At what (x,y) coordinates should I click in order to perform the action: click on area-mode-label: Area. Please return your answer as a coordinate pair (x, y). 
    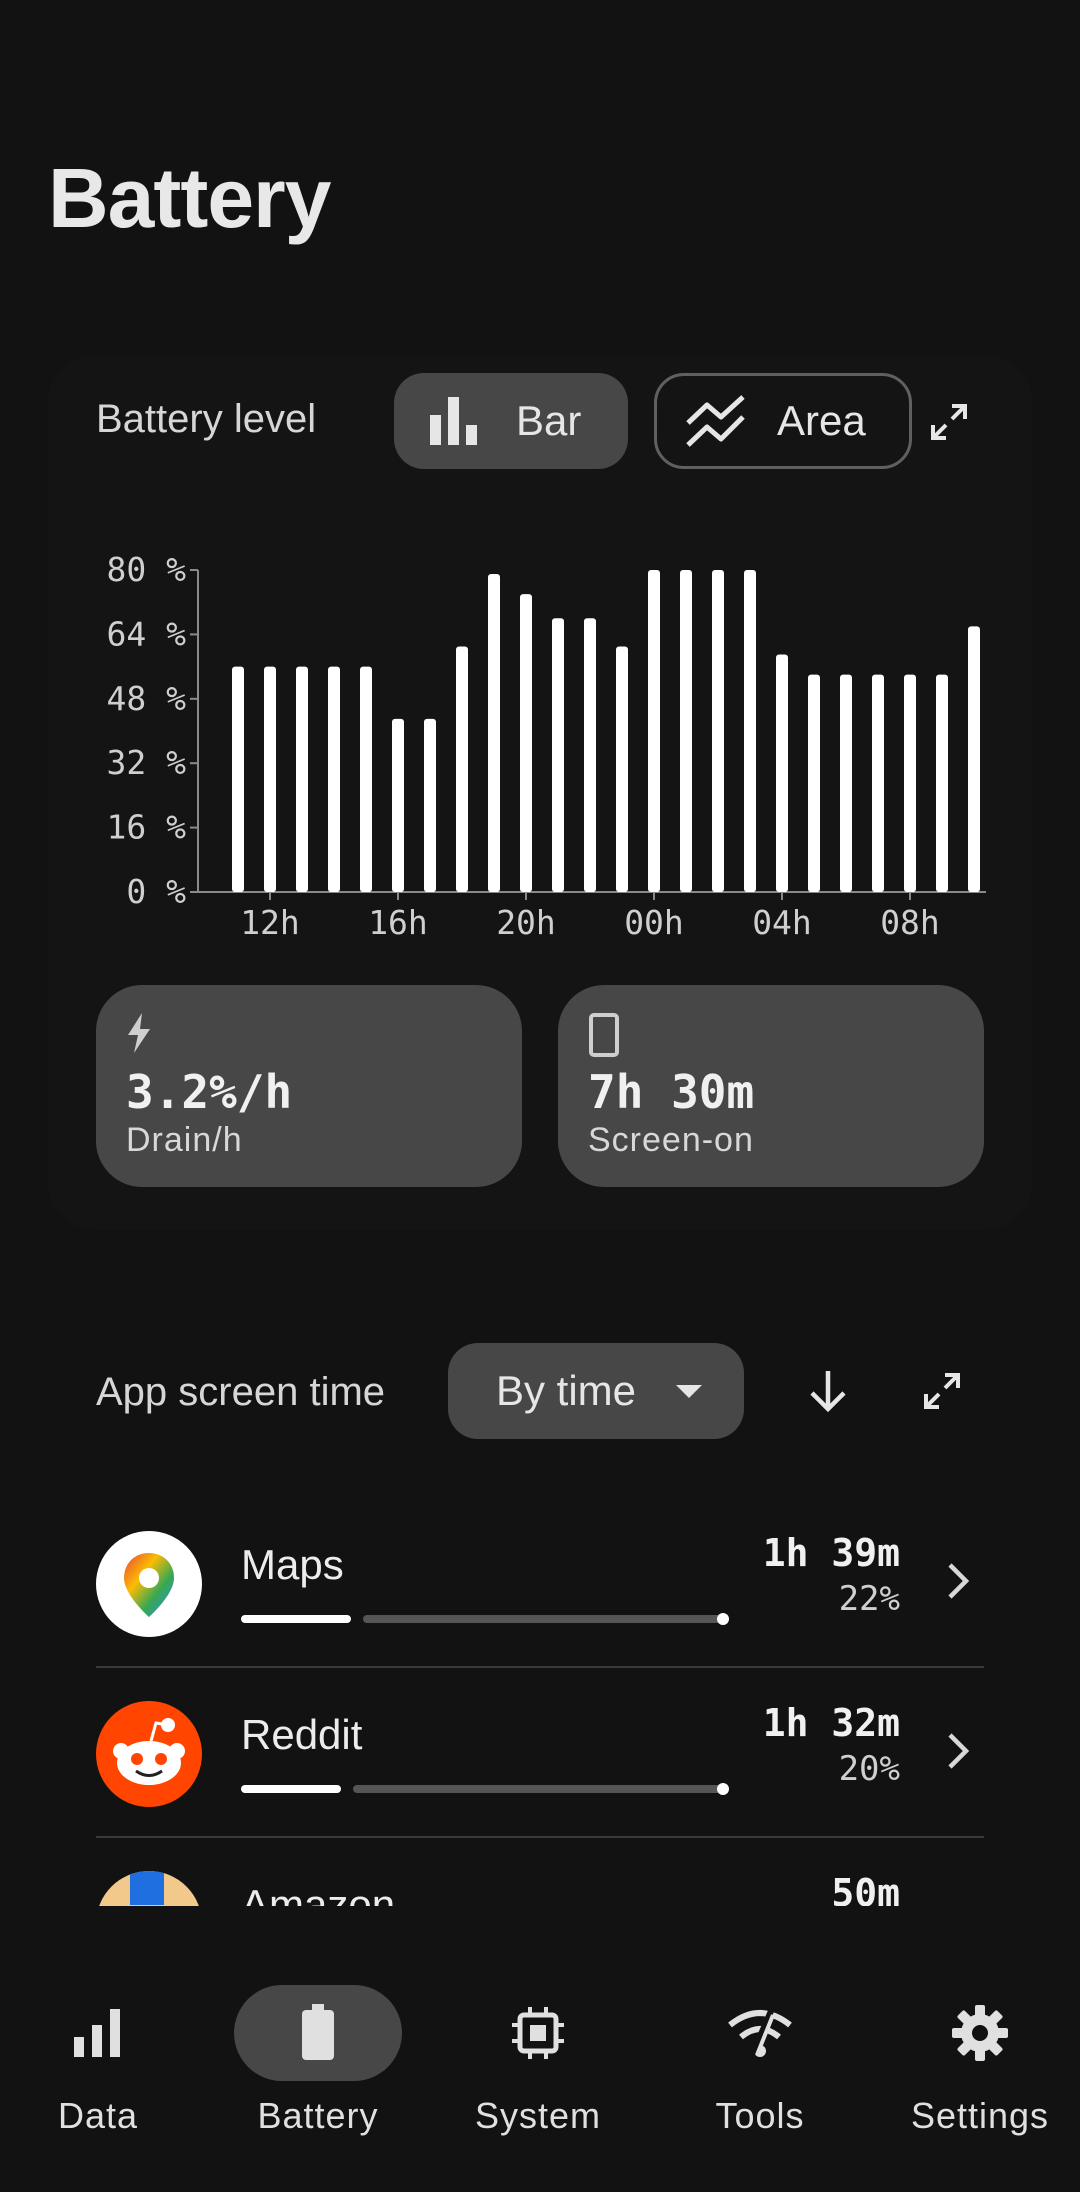
    Looking at the image, I should click on (821, 420).